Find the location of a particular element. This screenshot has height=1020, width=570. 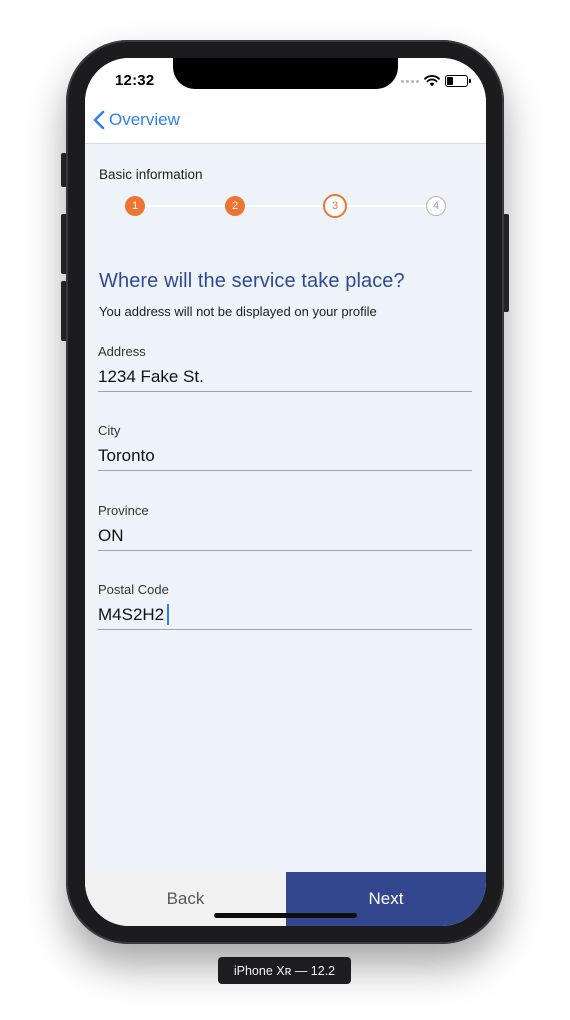

status-time: 12:32 is located at coordinates (135, 80).